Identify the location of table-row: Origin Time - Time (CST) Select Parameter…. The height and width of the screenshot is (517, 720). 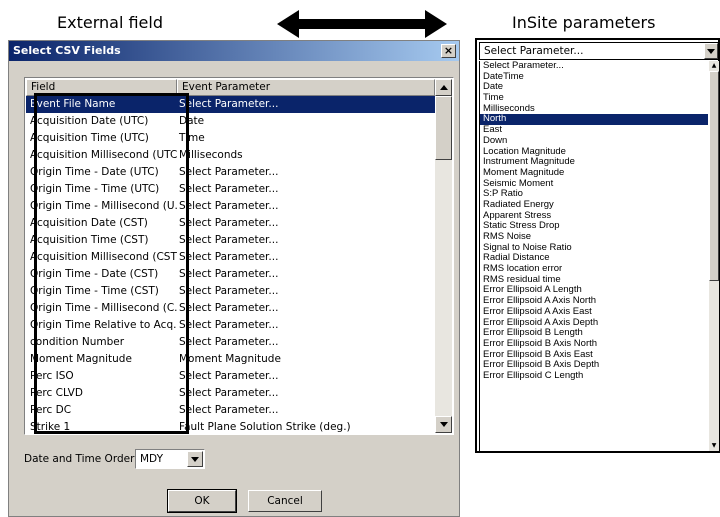
(230, 291).